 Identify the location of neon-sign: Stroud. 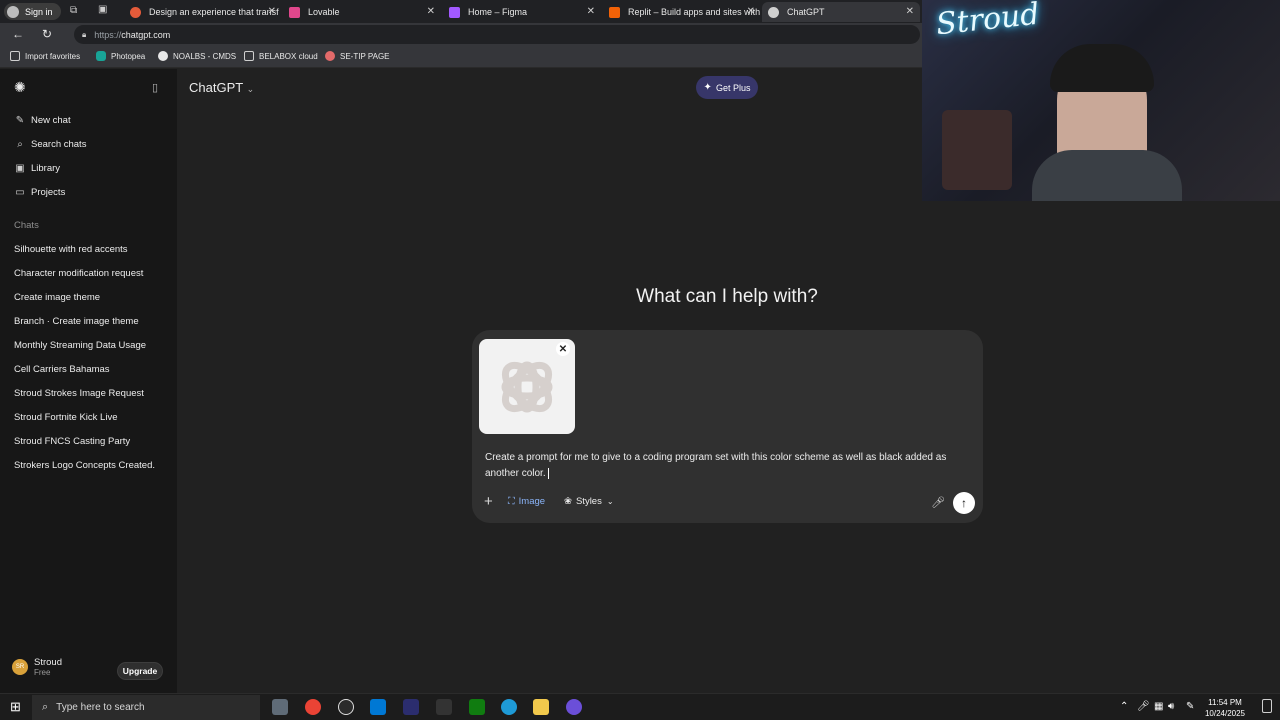
(988, 21).